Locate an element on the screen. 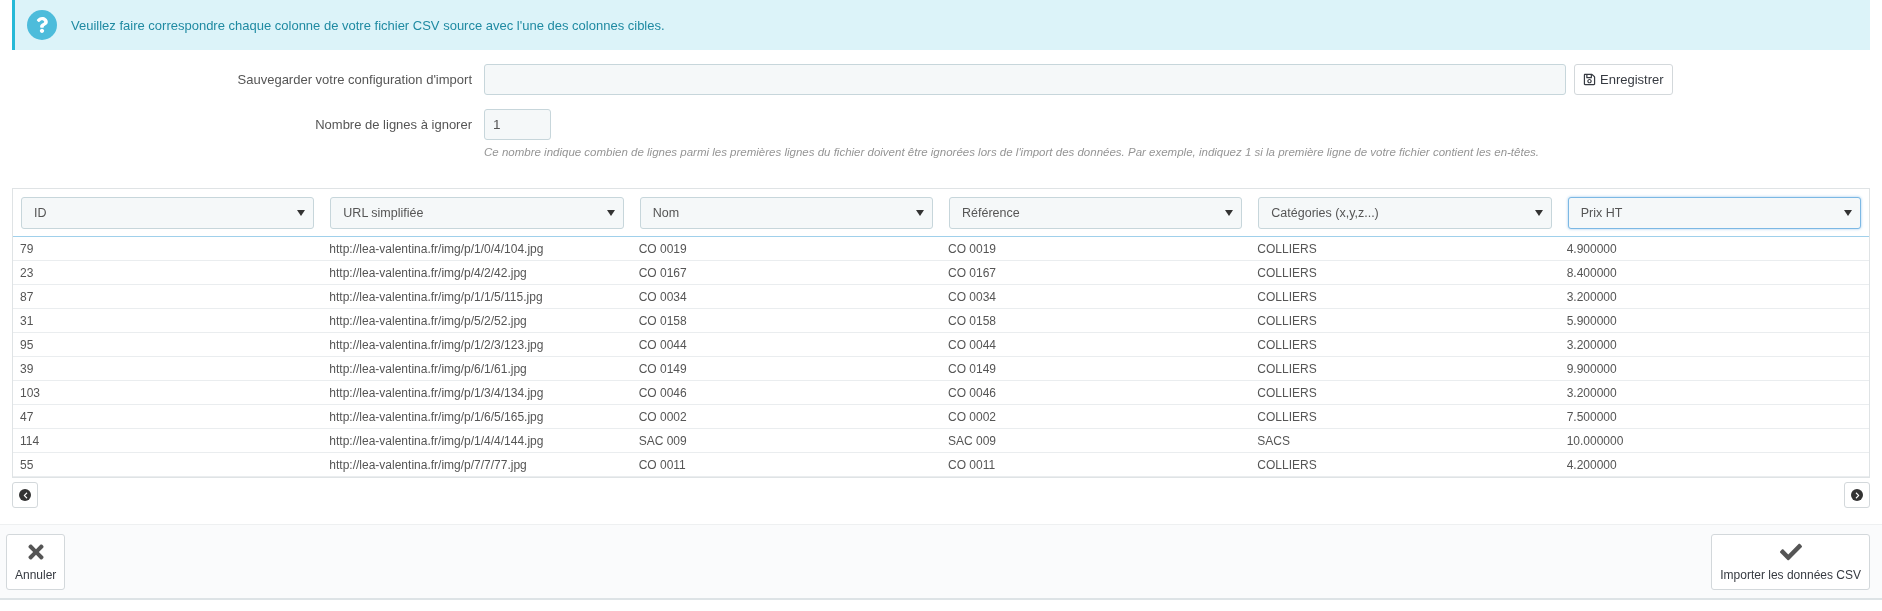  table-cell: http://lea-valentina.fr/img/p/5/2/52.jpg is located at coordinates (477, 321).